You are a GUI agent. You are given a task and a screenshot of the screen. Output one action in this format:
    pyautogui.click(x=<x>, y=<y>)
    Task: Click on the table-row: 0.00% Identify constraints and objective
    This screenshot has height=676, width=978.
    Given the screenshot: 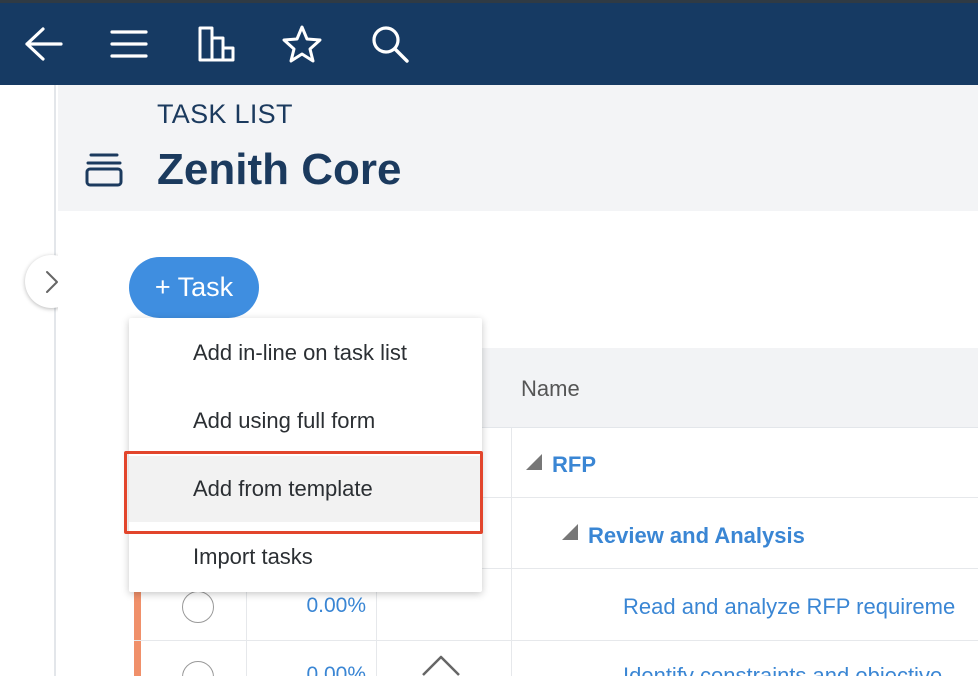 What is the action you would take?
    pyautogui.click(x=556, y=658)
    